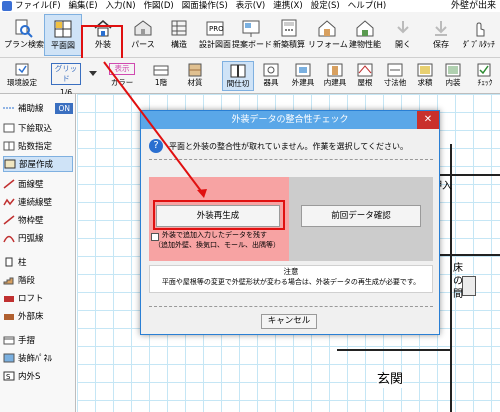 Image resolution: width=500 pixels, height=412 pixels. I want to click on guide-arrow, so click(155, 129).